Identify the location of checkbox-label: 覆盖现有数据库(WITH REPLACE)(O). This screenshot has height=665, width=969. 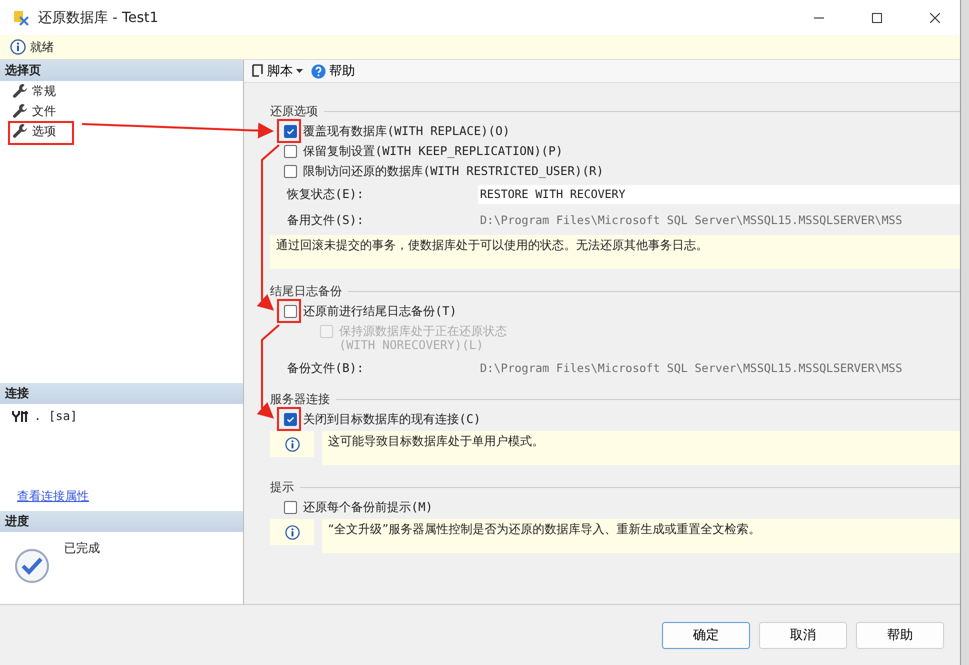
(615, 131).